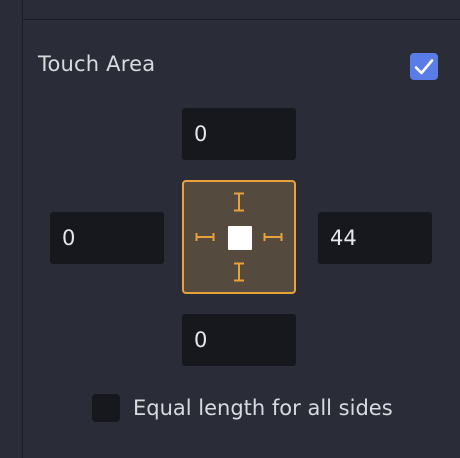 This screenshot has height=458, width=460. What do you see at coordinates (239, 134) in the screenshot?
I see `top-inset-input: 0` at bounding box center [239, 134].